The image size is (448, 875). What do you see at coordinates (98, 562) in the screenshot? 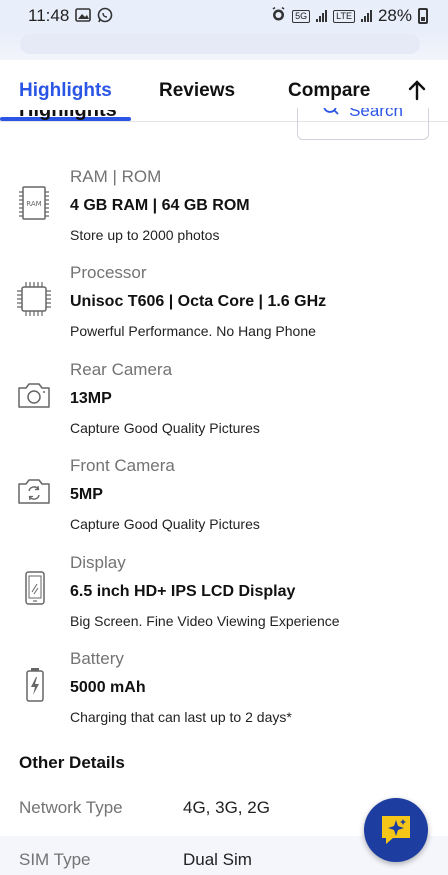
I see `spec-label: Display` at bounding box center [98, 562].